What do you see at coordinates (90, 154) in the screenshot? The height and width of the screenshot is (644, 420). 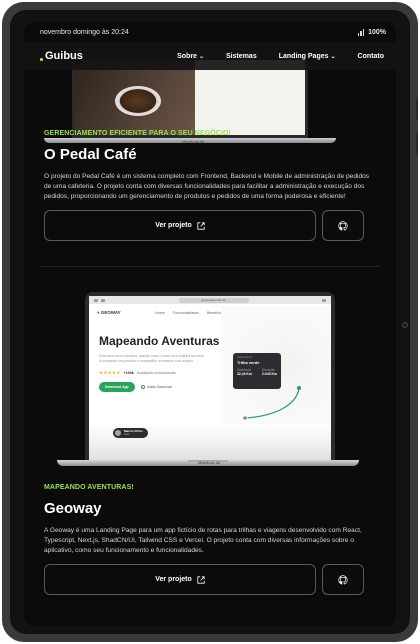 I see `project-title: O Pedal Café` at bounding box center [90, 154].